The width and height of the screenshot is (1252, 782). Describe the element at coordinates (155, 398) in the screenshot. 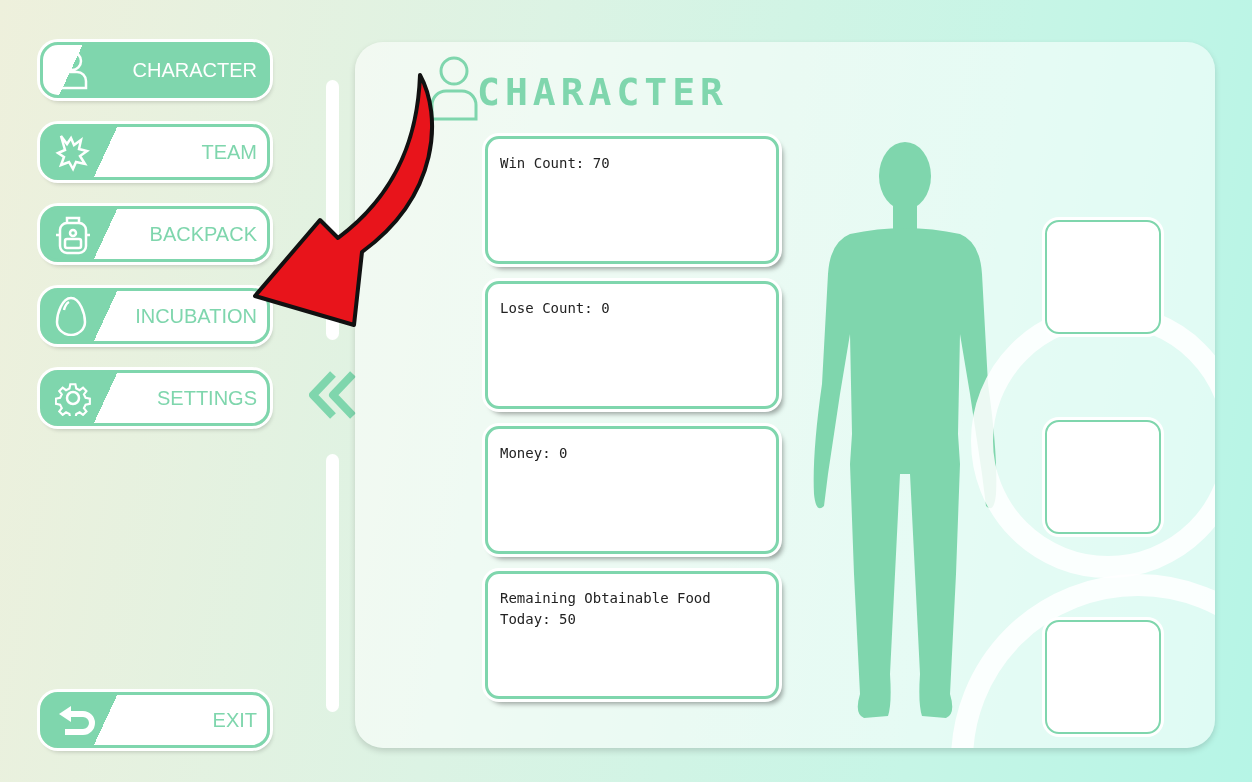

I see `menu-button: SETTINGS` at that location.